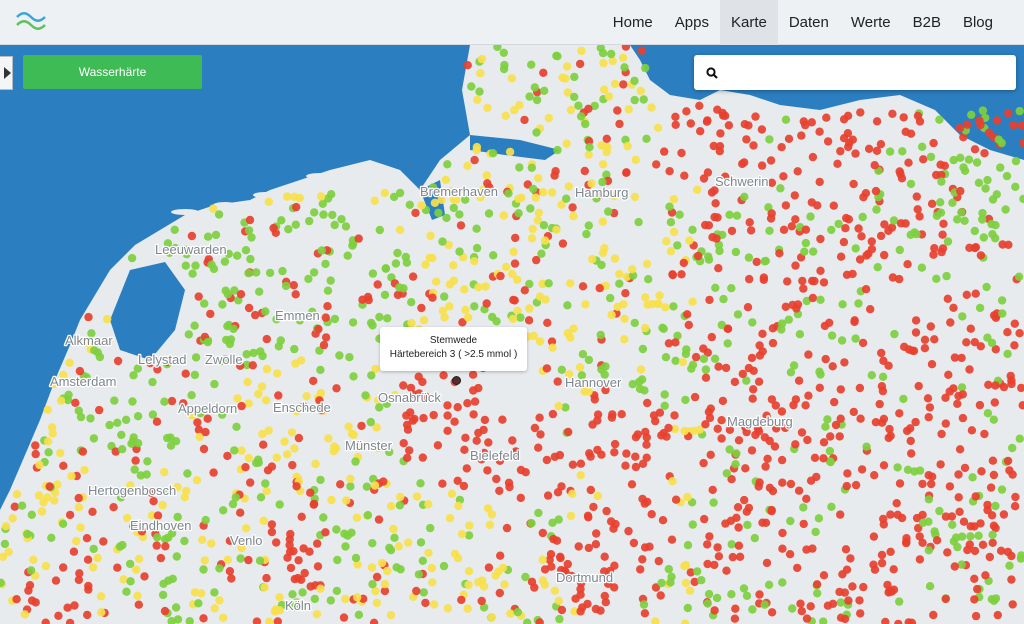 The height and width of the screenshot is (624, 1024). I want to click on wasserhaerte-button: Wasserhärte, so click(112, 72).